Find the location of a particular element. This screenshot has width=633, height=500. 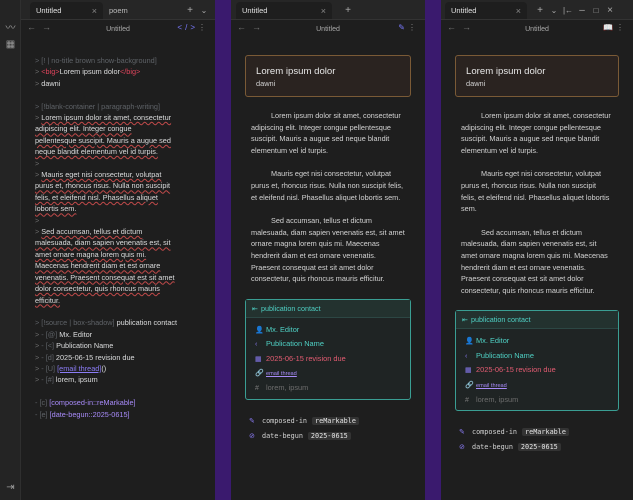

view-header: ←→ Untitled 📖⋮ is located at coordinates (537, 29).